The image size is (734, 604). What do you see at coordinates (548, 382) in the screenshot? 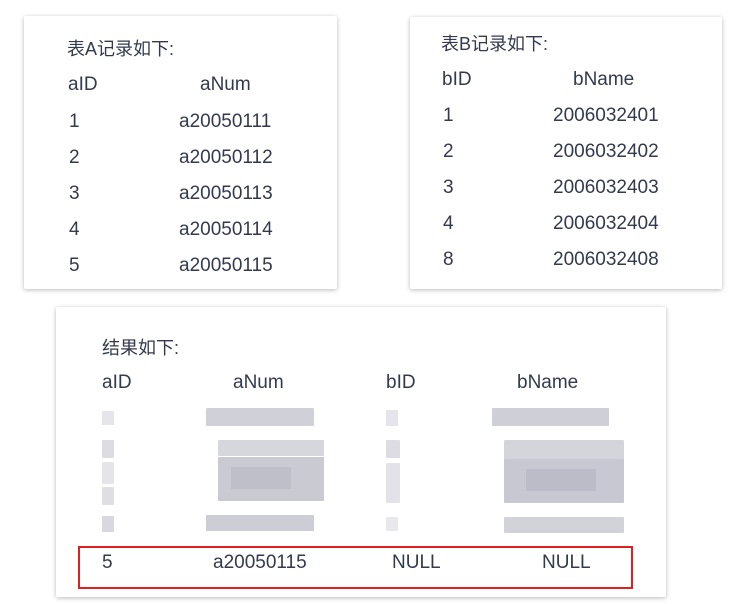
I see `result-header-bname: bName` at bounding box center [548, 382].